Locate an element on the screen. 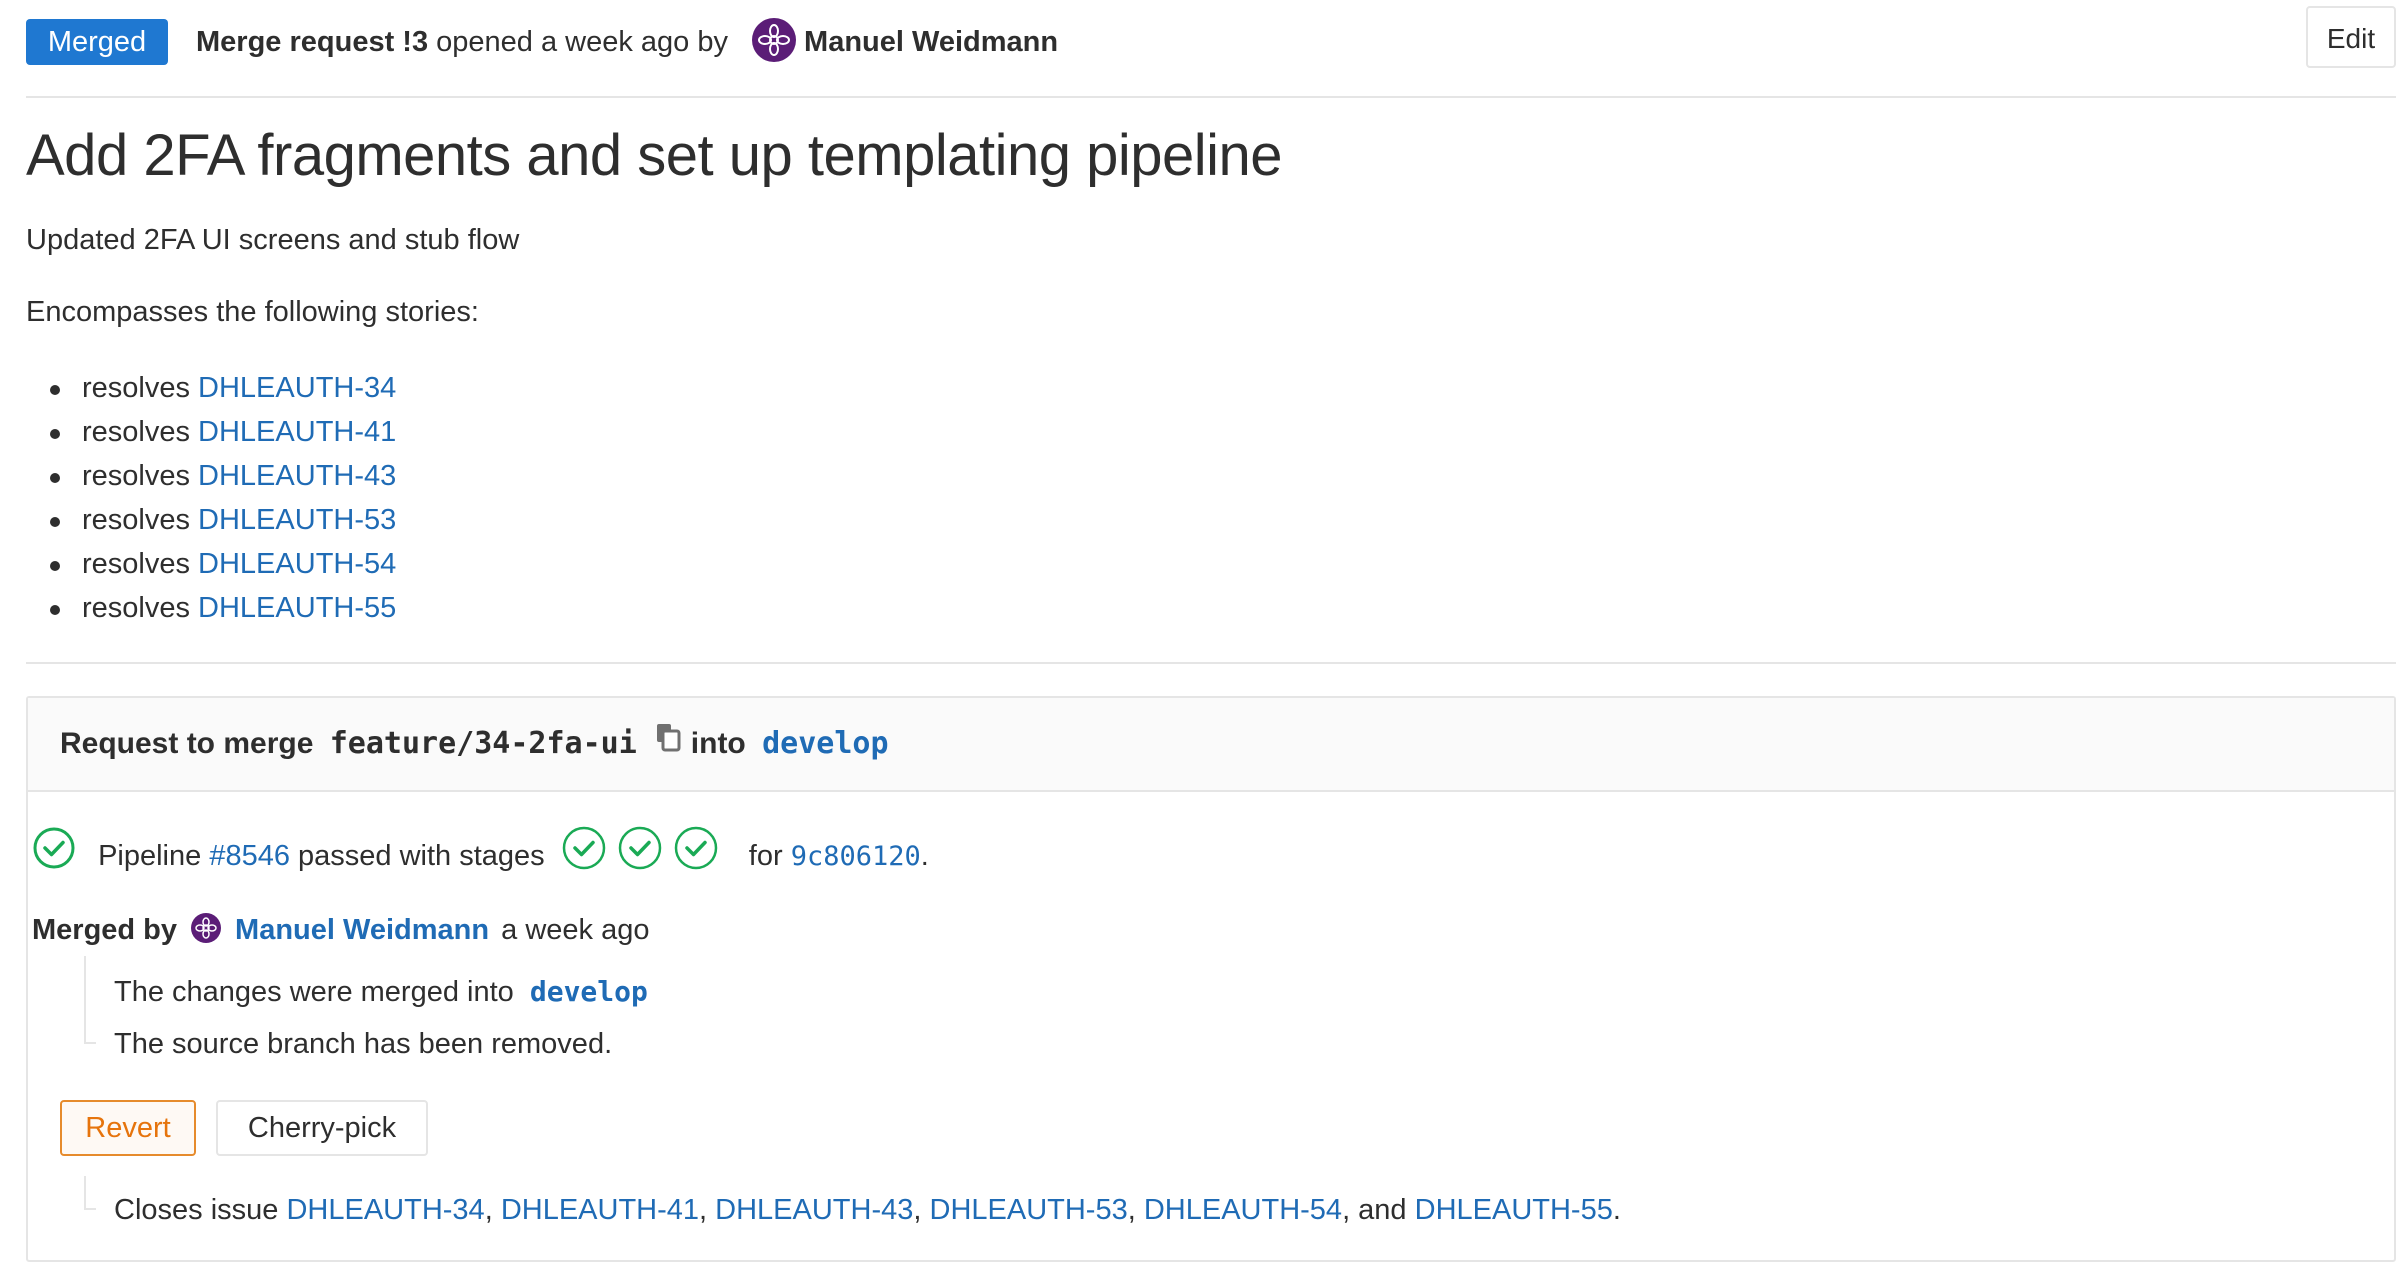 This screenshot has width=2406, height=1270. for-label: for is located at coordinates (765, 856).